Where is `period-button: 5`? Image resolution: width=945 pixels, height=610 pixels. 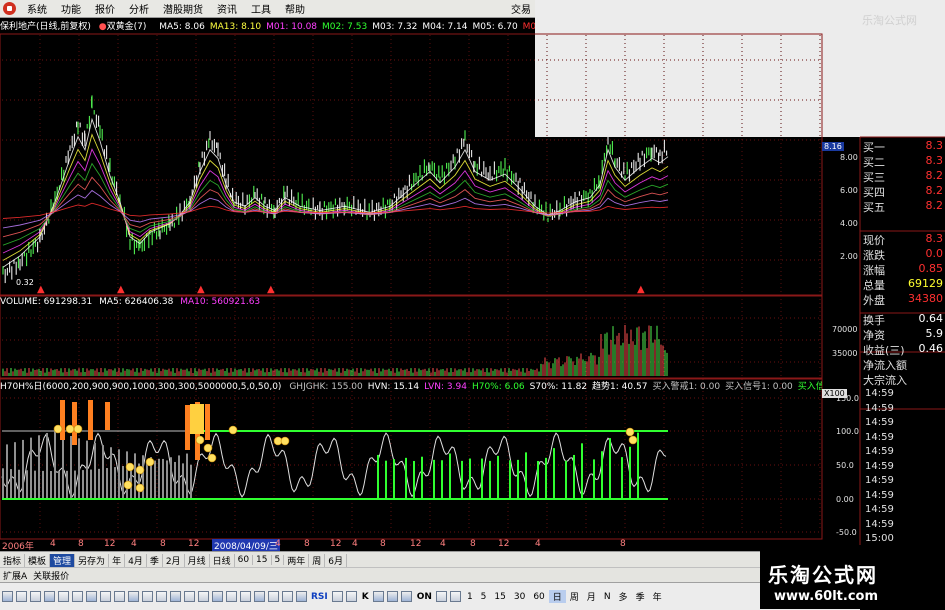 period-button: 5 is located at coordinates (484, 597).